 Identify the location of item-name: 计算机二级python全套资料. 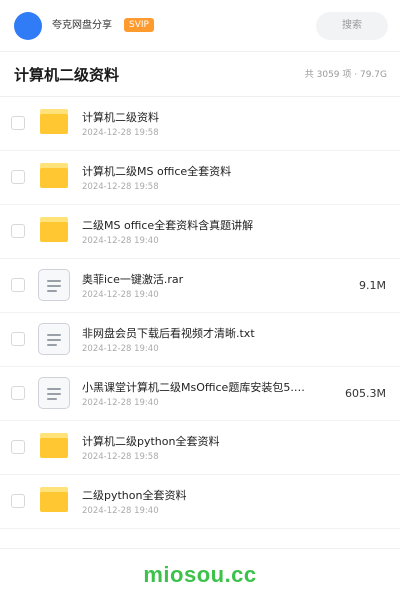
(196, 441).